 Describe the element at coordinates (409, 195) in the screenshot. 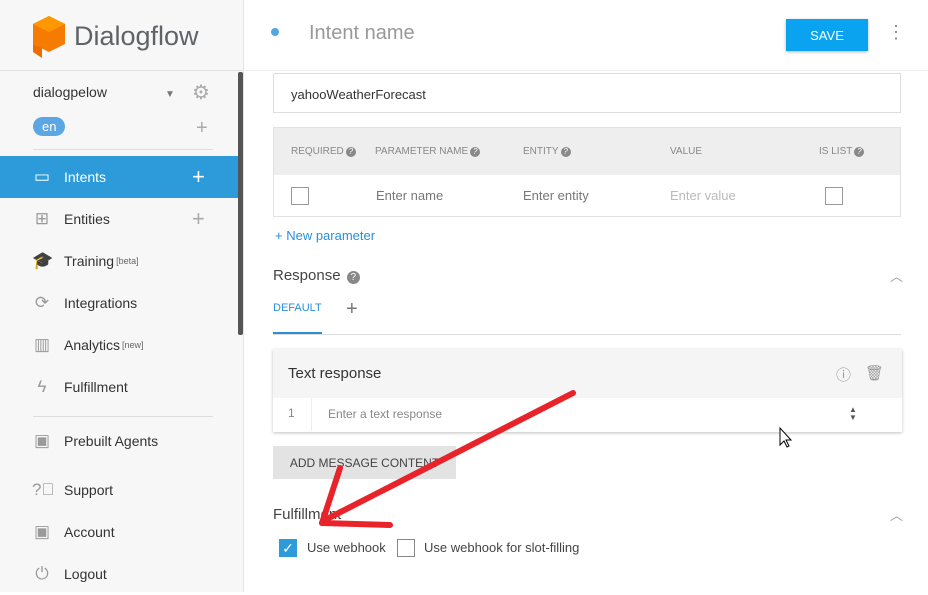

I see `parameter-name-input: Enter name` at that location.